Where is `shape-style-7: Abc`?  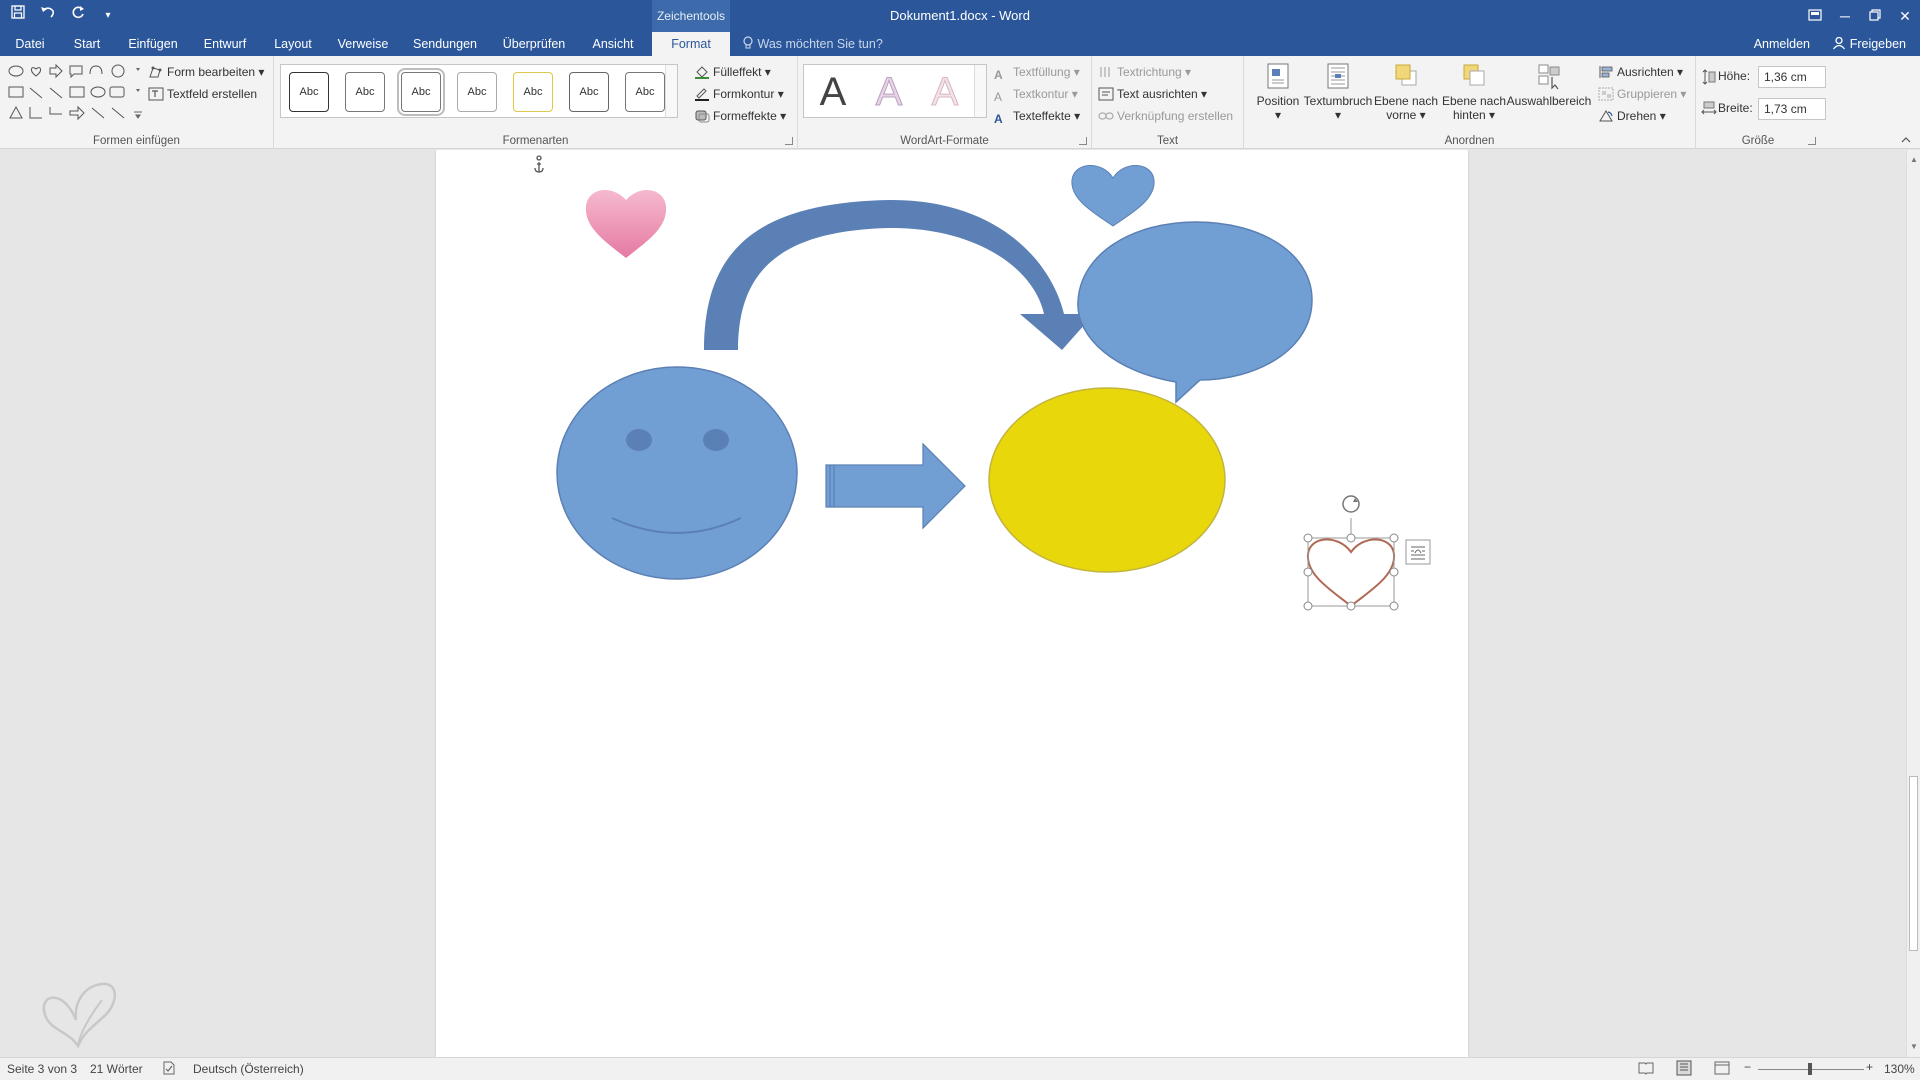
shape-style-7: Abc is located at coordinates (645, 92).